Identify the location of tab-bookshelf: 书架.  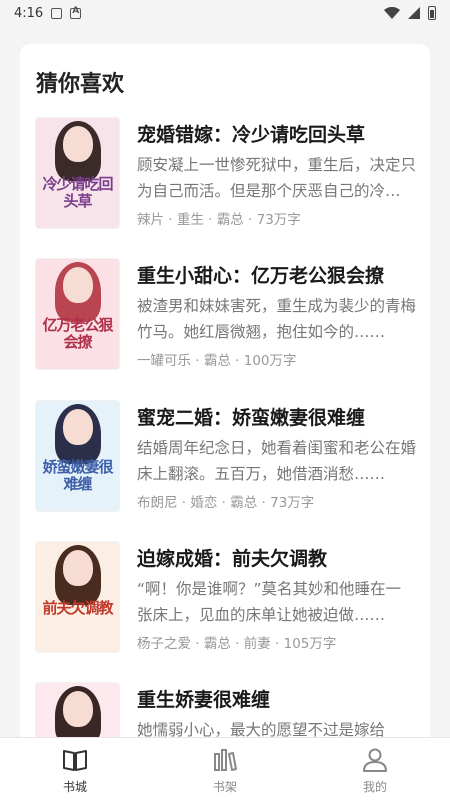
(225, 769).